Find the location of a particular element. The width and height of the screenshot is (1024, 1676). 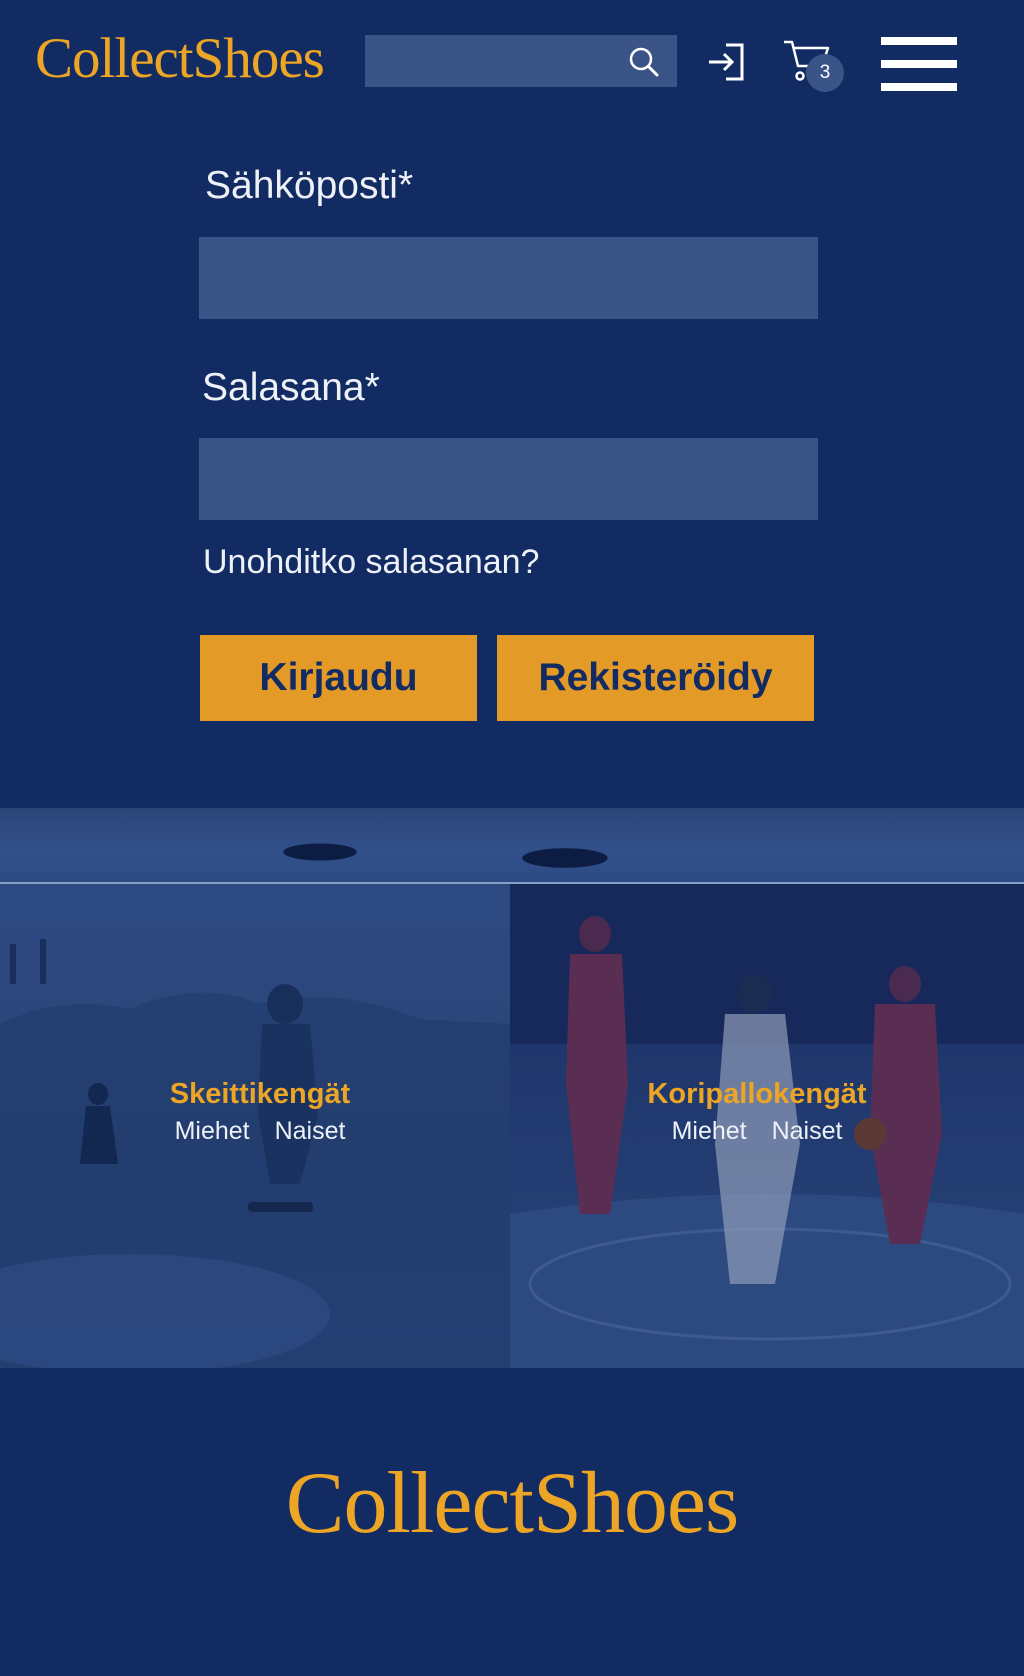

email-field is located at coordinates (508, 278).